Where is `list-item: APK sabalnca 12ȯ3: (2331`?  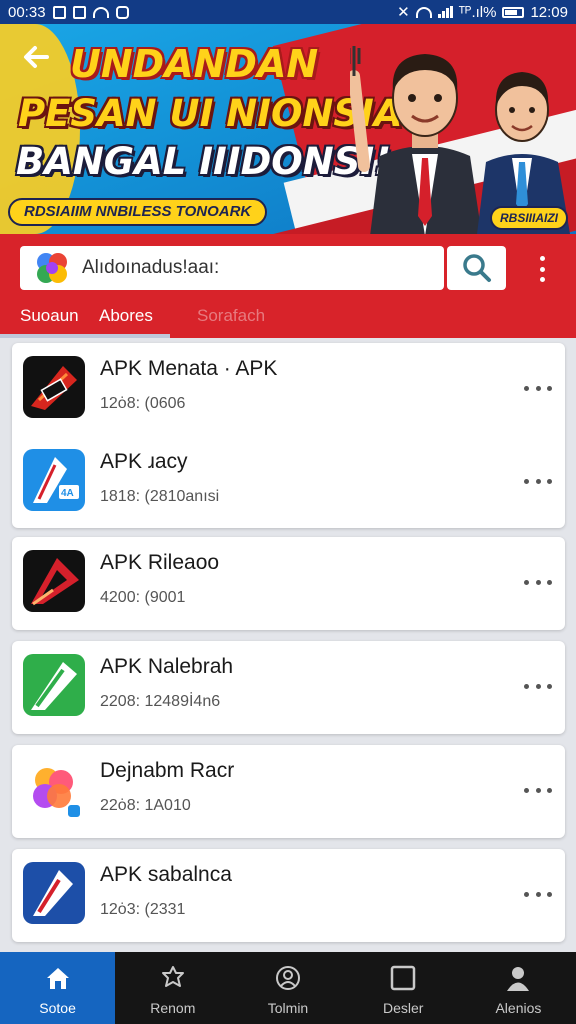
list-item: APK sabalnca 12ȯ3: (2331 is located at coordinates (288, 894).